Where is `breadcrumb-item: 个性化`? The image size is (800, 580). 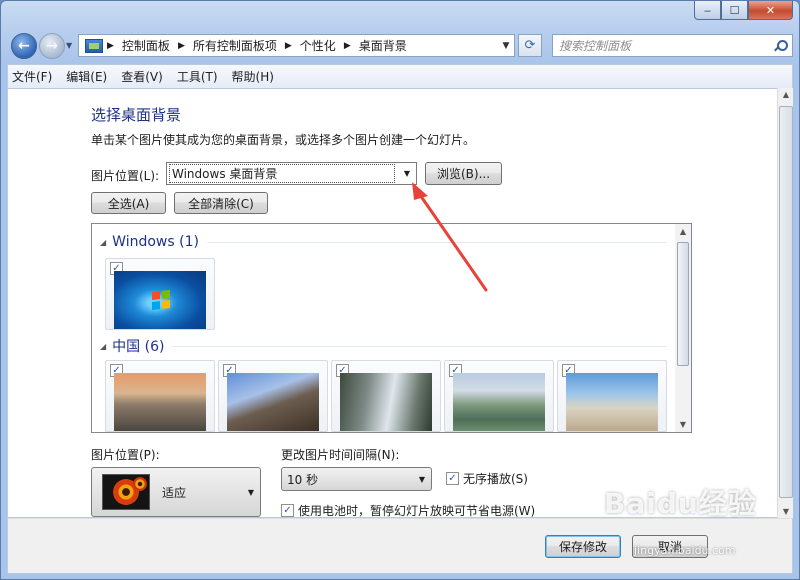
breadcrumb-item: 个性化 is located at coordinates (318, 45).